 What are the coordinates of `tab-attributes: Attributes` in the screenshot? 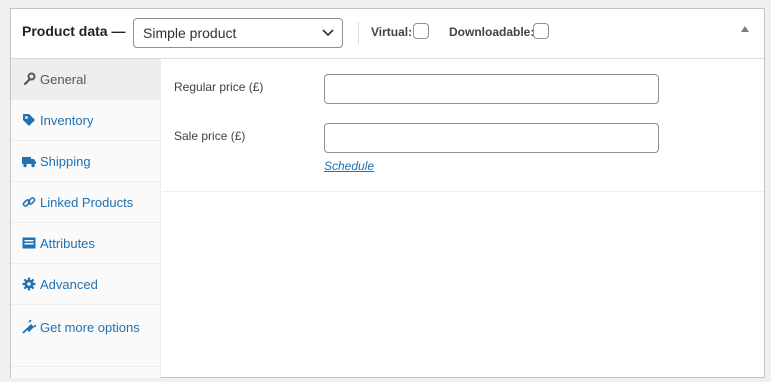 It's located at (85, 243).